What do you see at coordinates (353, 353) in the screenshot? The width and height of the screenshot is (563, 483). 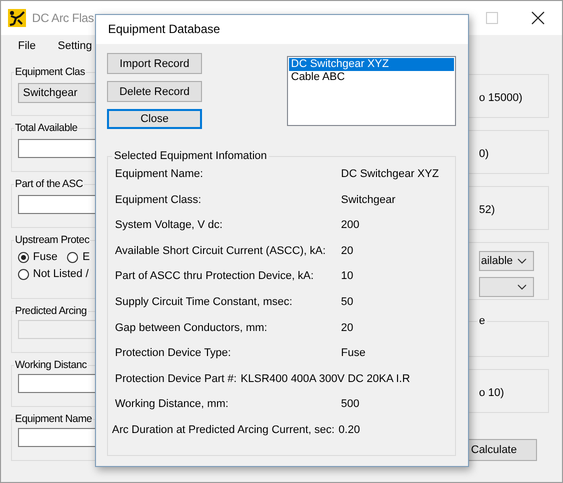 I see `field-value: Fuse` at bounding box center [353, 353].